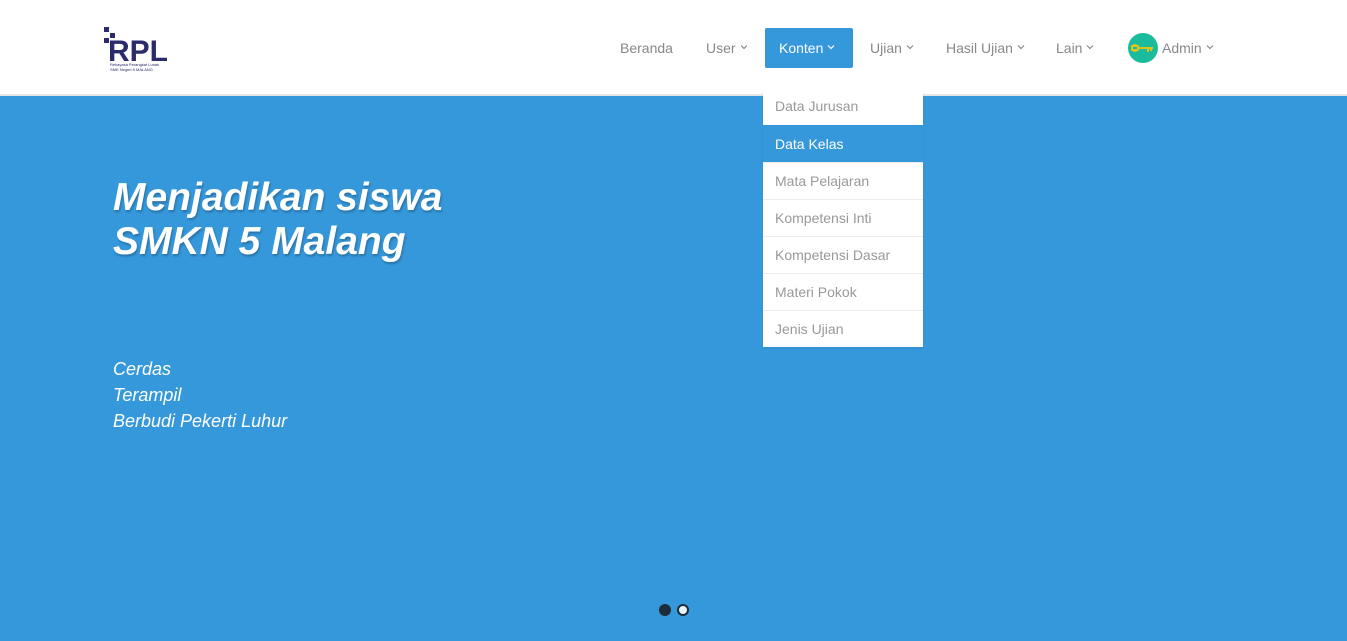  What do you see at coordinates (259, 241) in the screenshot?
I see `hero-title-line-2: SMKN 5 Malang` at bounding box center [259, 241].